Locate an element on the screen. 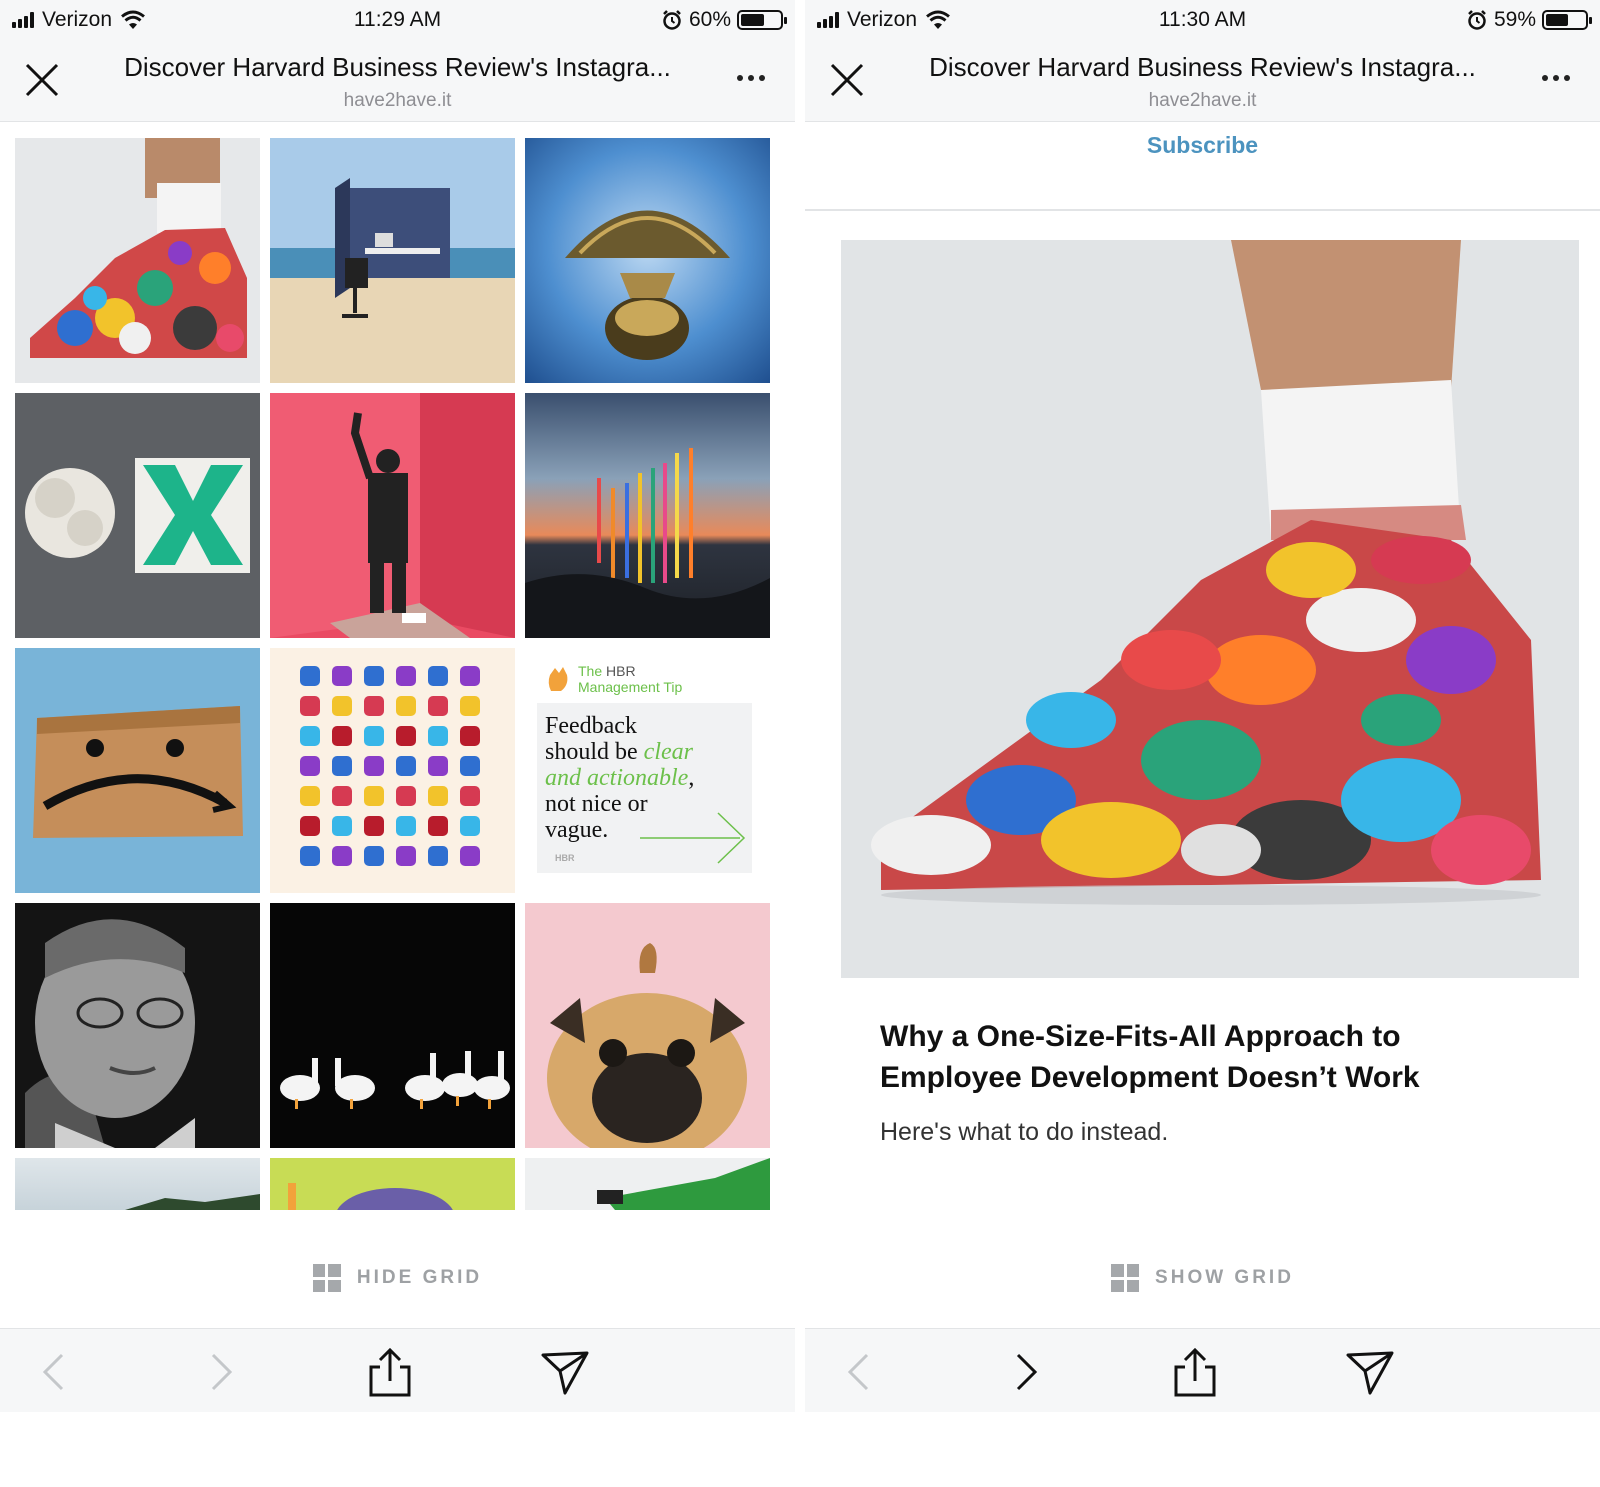  grid-tile-cubicle-beach is located at coordinates (392, 260).